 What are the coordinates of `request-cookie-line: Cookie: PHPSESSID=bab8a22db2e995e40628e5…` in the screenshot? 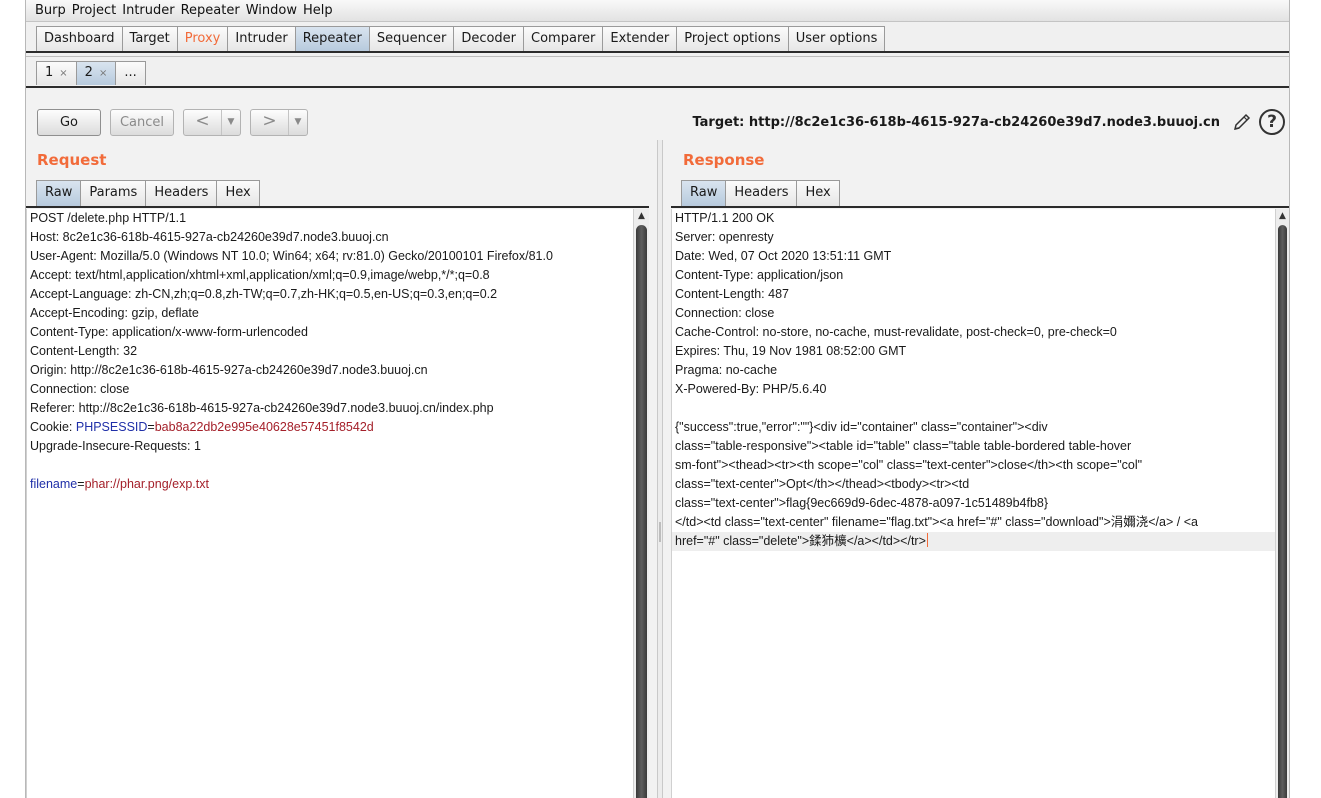 It's located at (330, 427).